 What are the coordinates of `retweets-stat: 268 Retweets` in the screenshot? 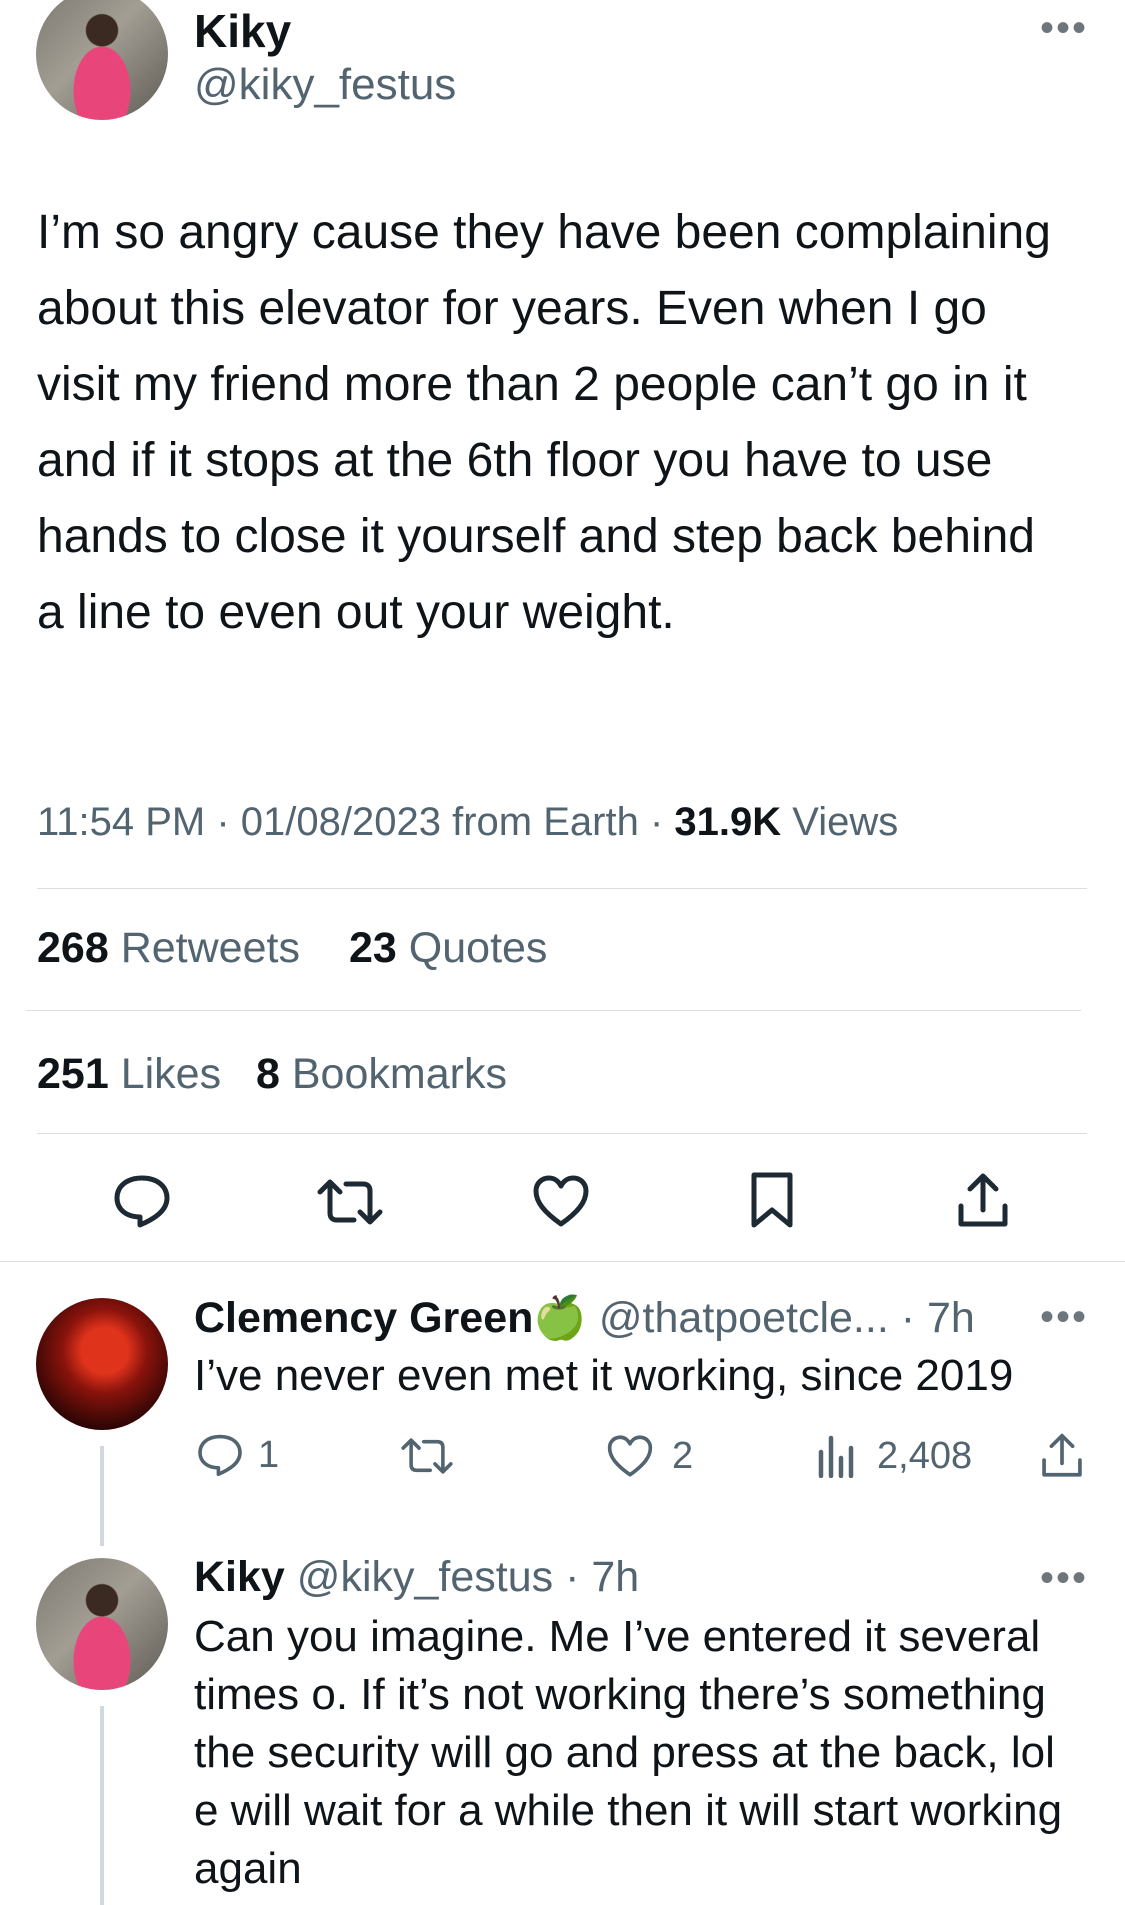 It's located at (168, 948).